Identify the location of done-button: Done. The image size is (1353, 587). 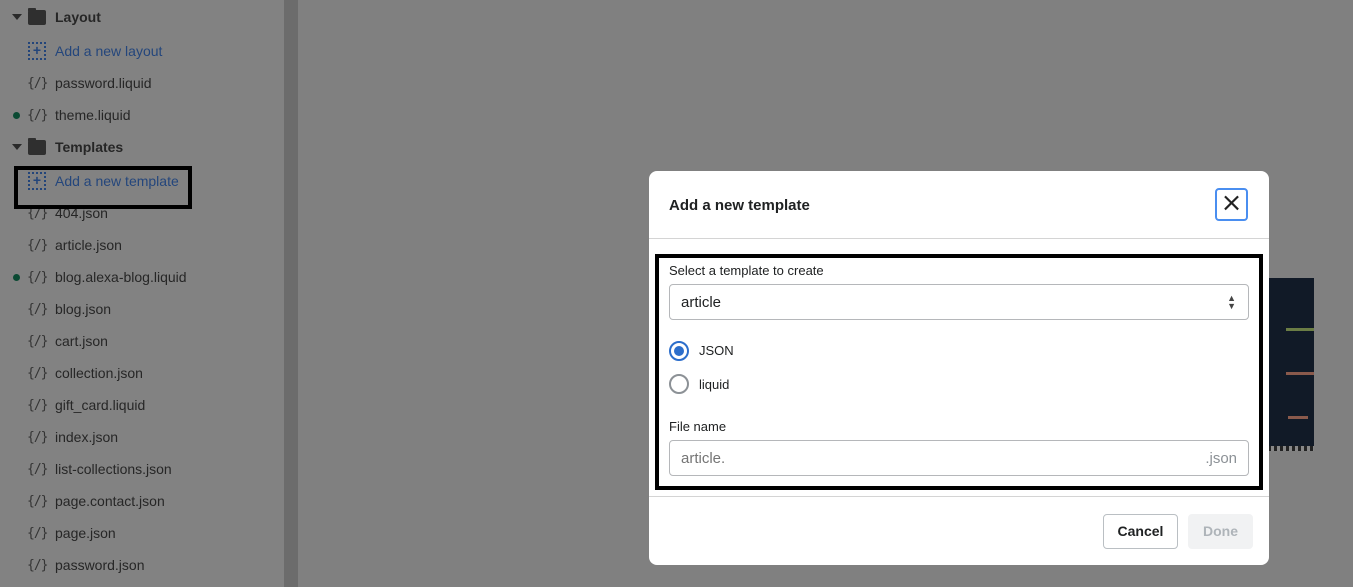
(1220, 531).